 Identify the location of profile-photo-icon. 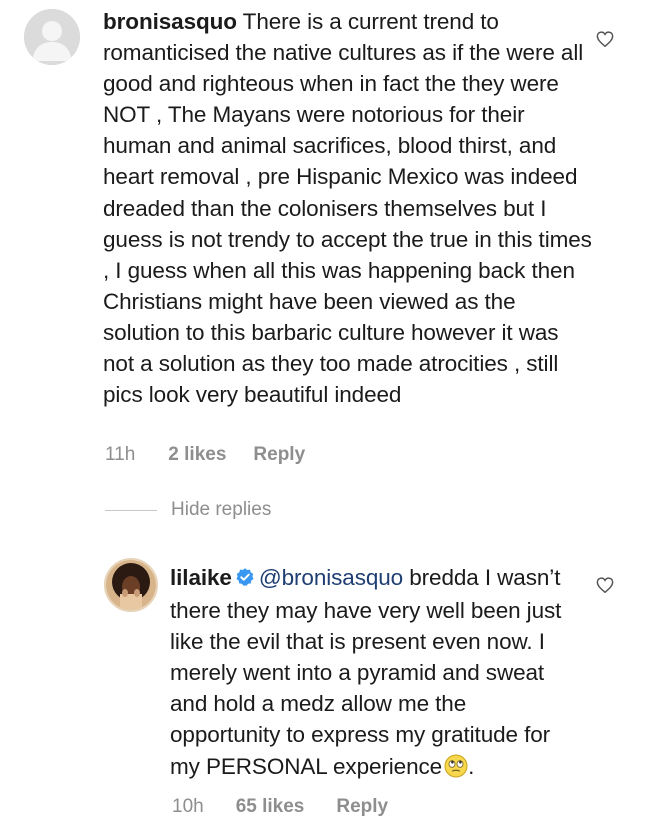
(131, 585).